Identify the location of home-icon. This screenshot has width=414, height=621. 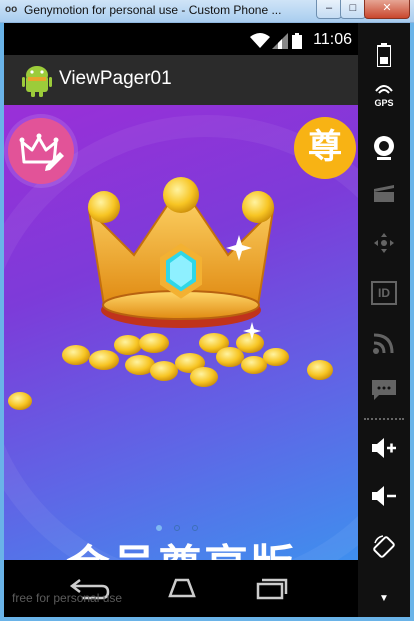
(182, 588).